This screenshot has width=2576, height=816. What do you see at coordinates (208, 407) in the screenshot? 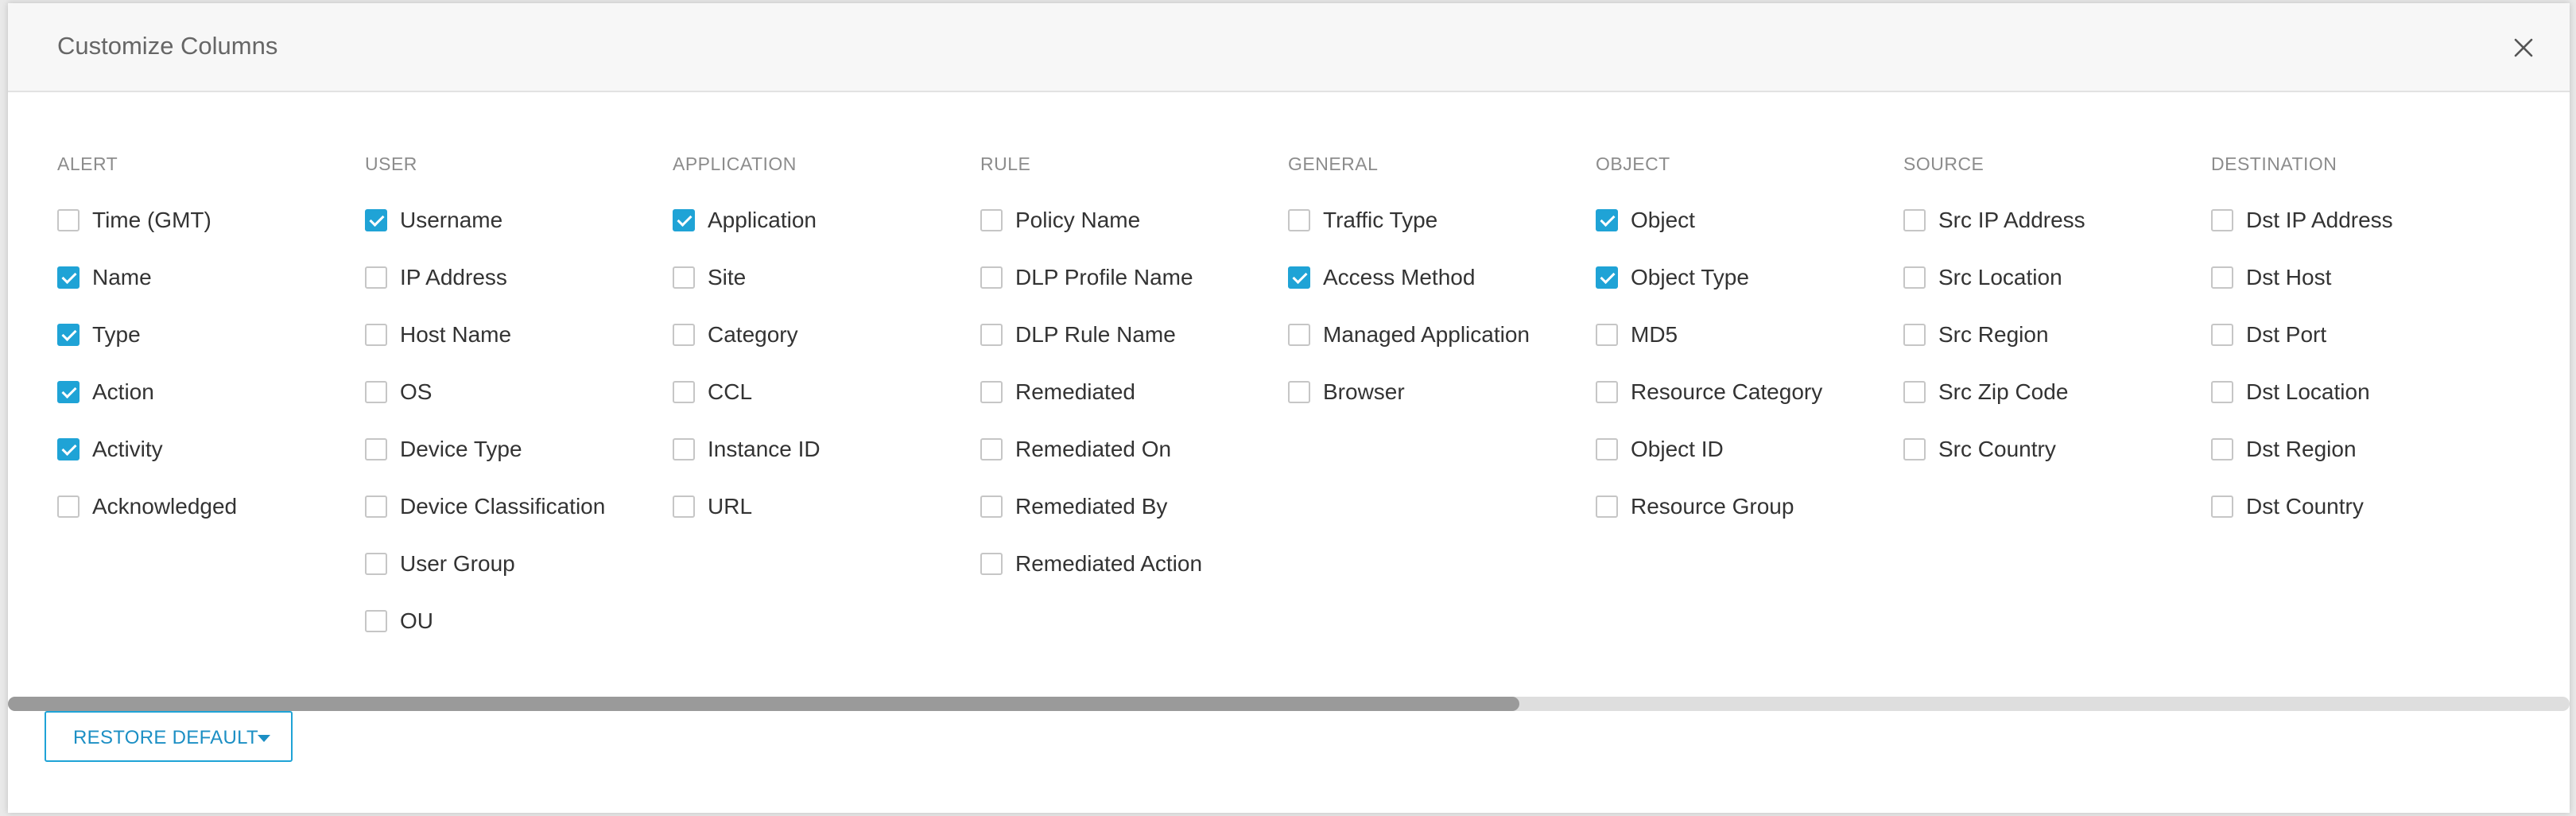
I see `column-option: Action` at bounding box center [208, 407].